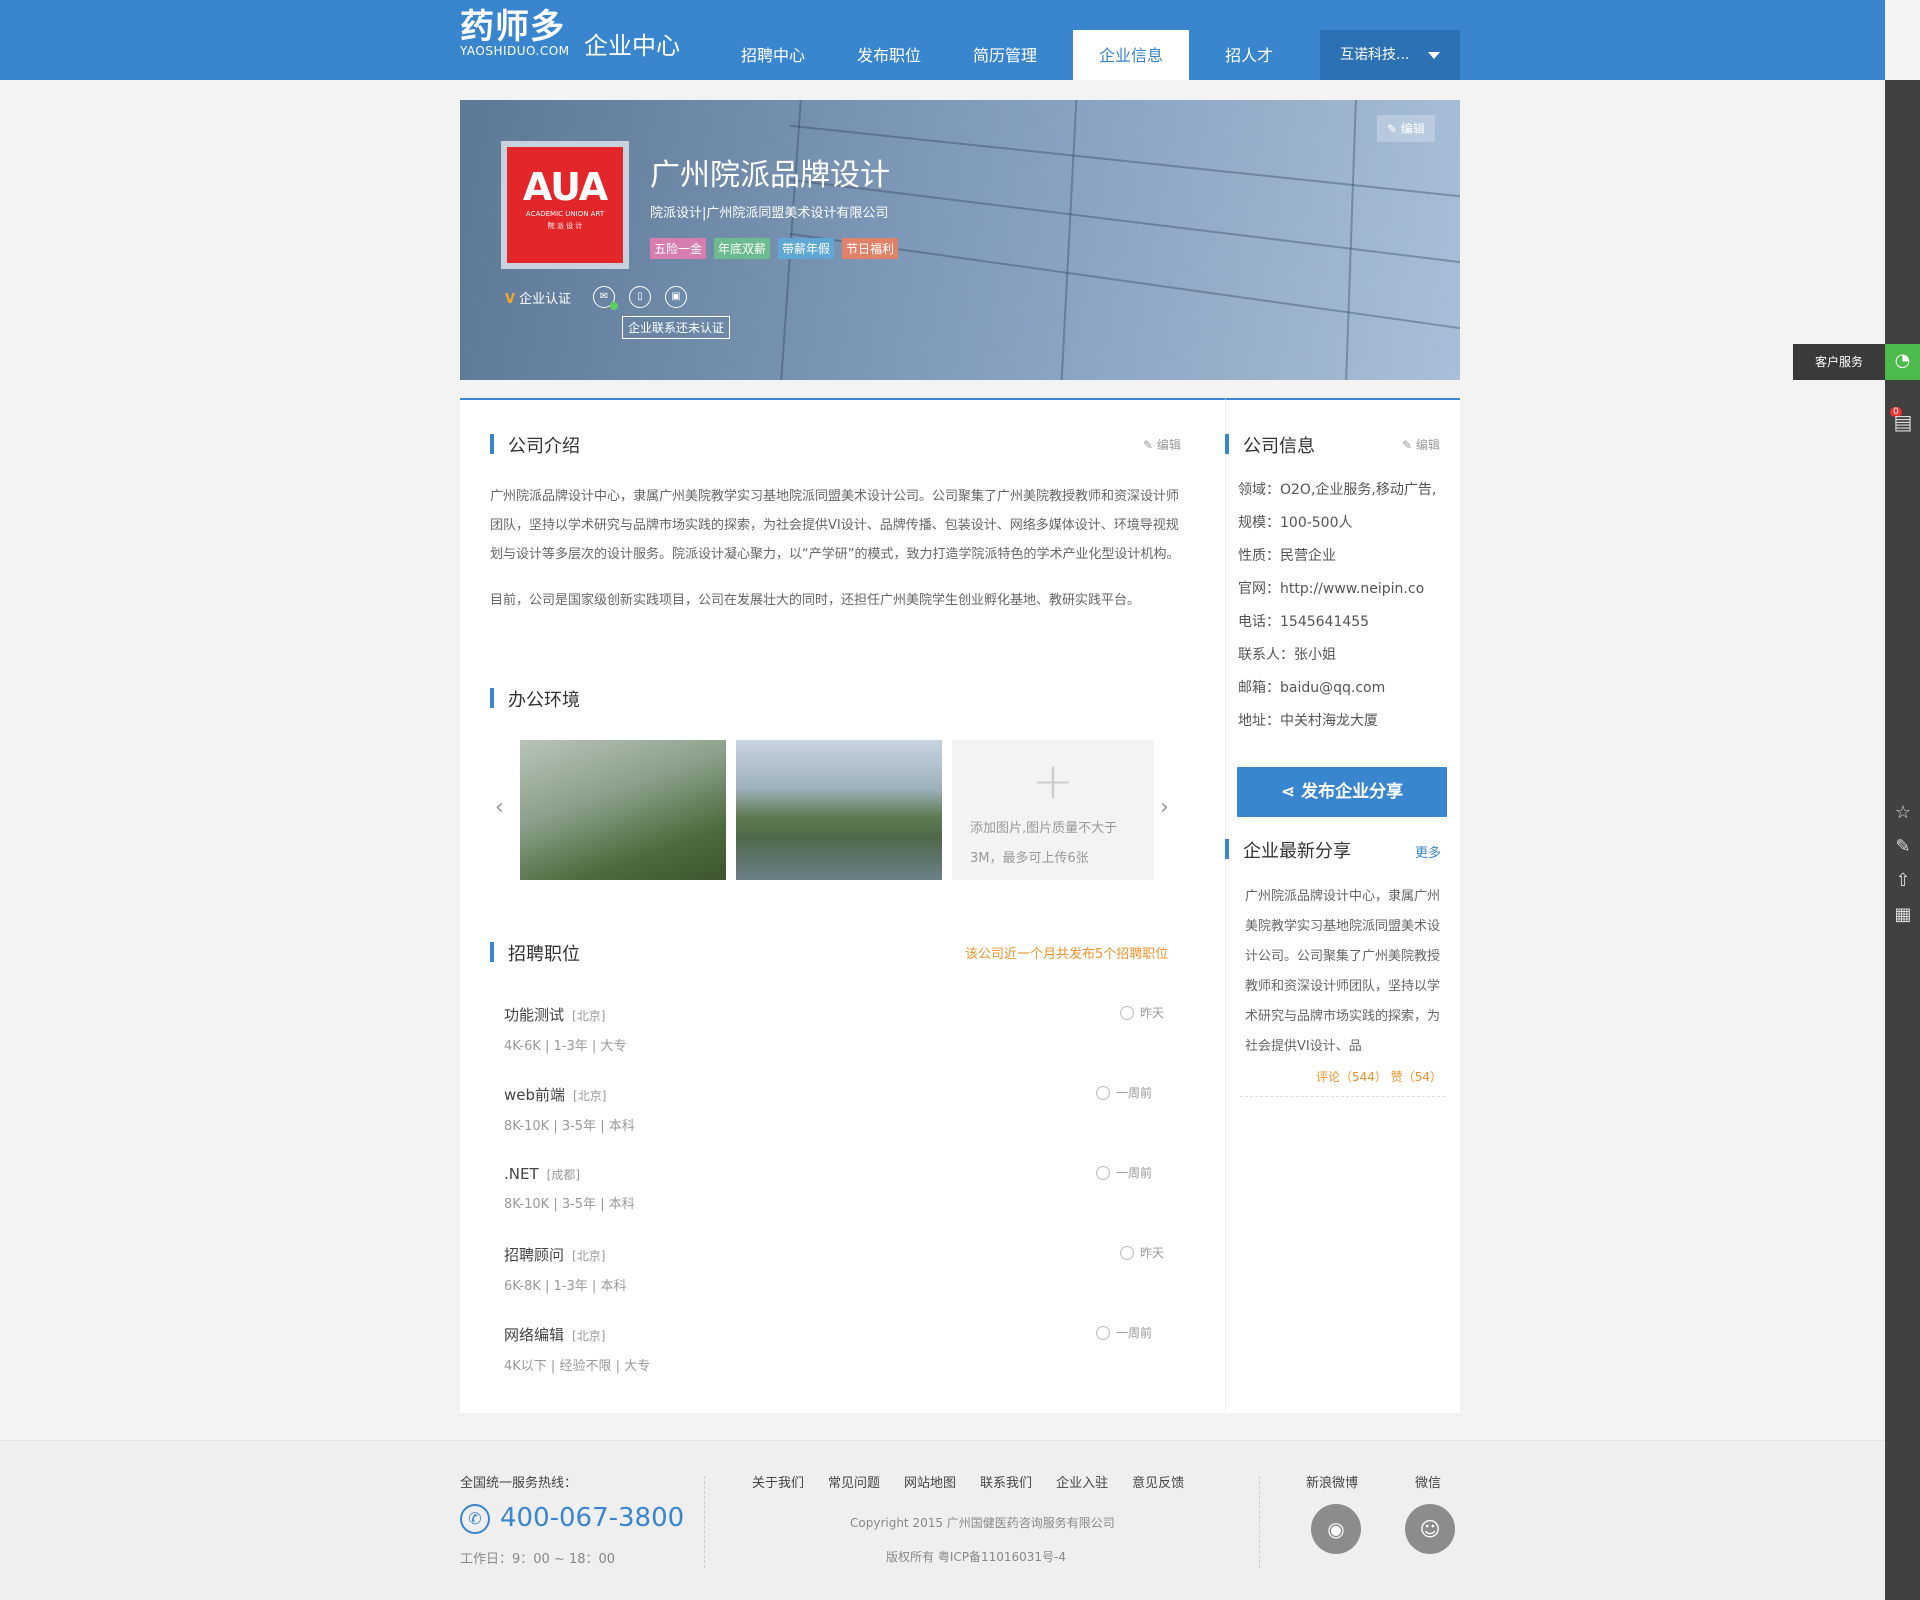 The width and height of the screenshot is (1920, 1600). Describe the element at coordinates (515, 51) in the screenshot. I see `logo-subtext: YAOSHIDUO.COM` at that location.